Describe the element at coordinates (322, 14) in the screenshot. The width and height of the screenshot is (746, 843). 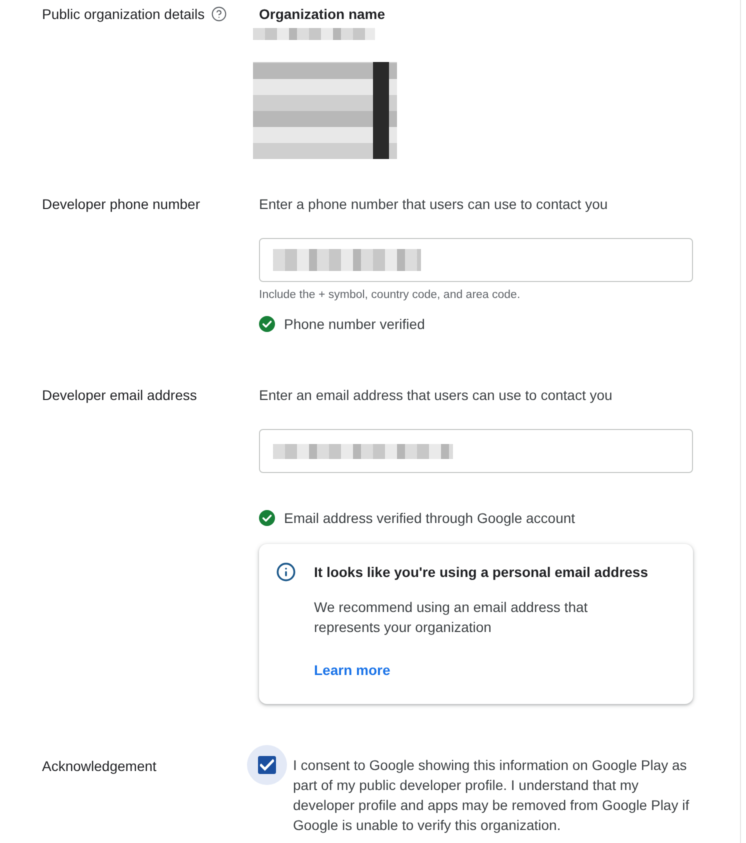
I see `field-heading: Organization name` at that location.